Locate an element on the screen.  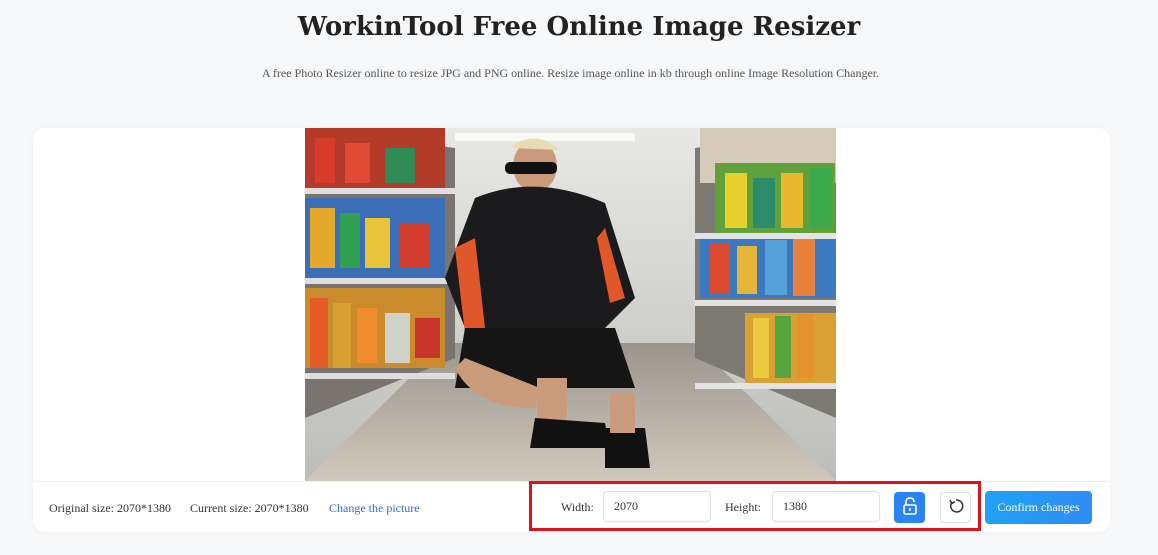
height-label: Height: is located at coordinates (743, 507).